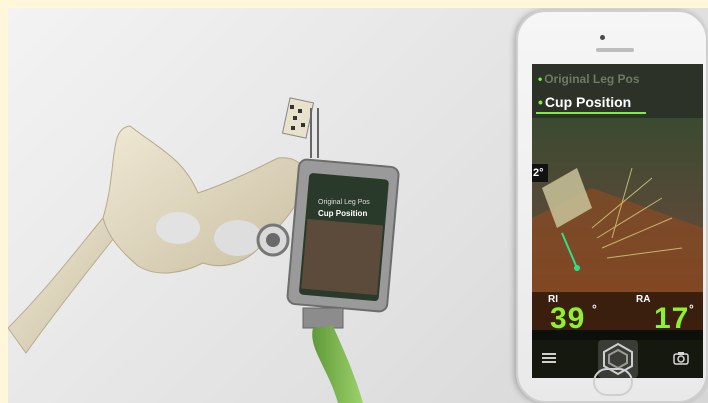 The height and width of the screenshot is (403, 708). Describe the element at coordinates (691, 309) in the screenshot. I see `ra-degree-symbol: °` at that location.